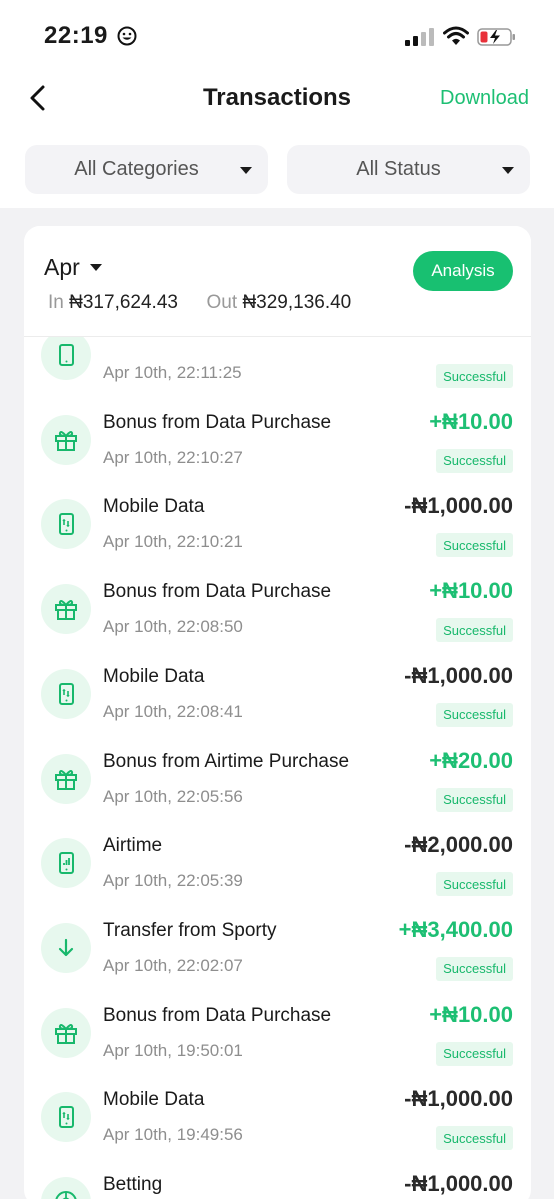  What do you see at coordinates (458, 845) in the screenshot?
I see `transaction-amount: -₦2,000.00` at bounding box center [458, 845].